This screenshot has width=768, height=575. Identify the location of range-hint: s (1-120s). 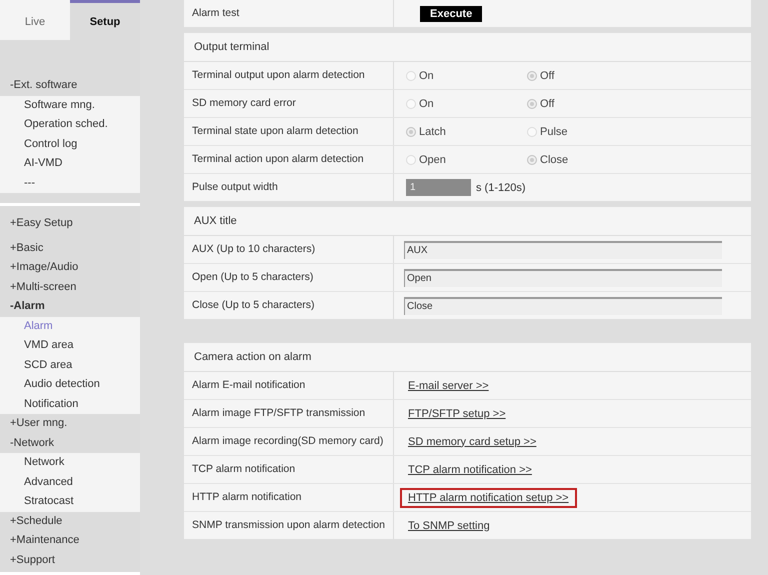
(501, 188).